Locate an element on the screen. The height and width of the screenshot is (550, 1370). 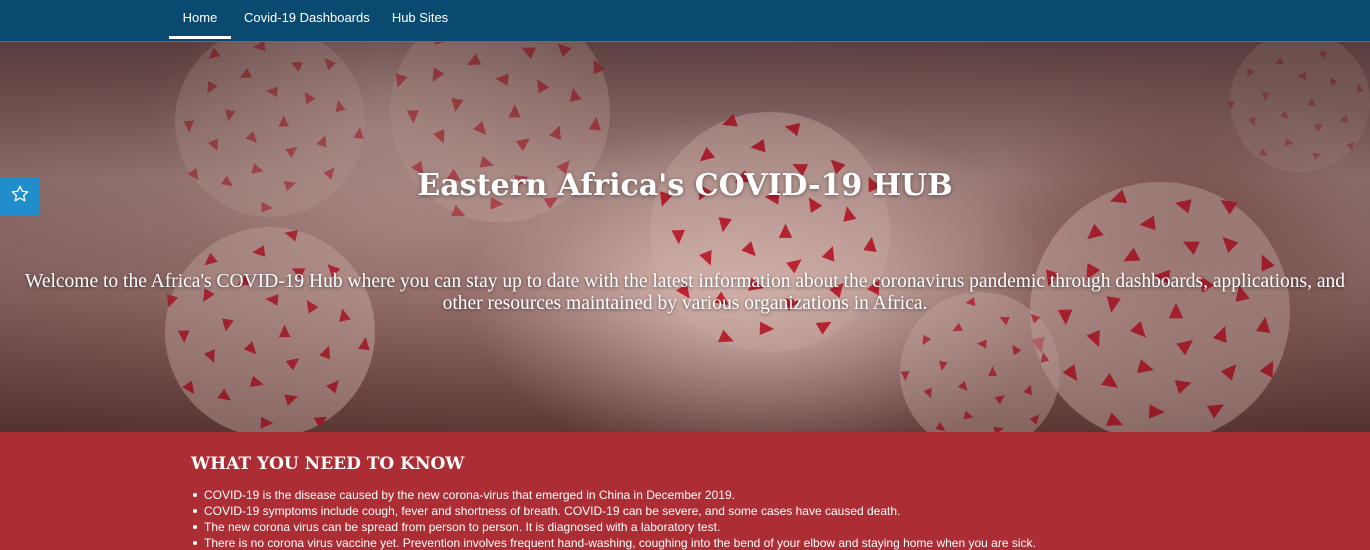
section-heading: WHAT YOU NEED TO KNOW is located at coordinates (328, 464).